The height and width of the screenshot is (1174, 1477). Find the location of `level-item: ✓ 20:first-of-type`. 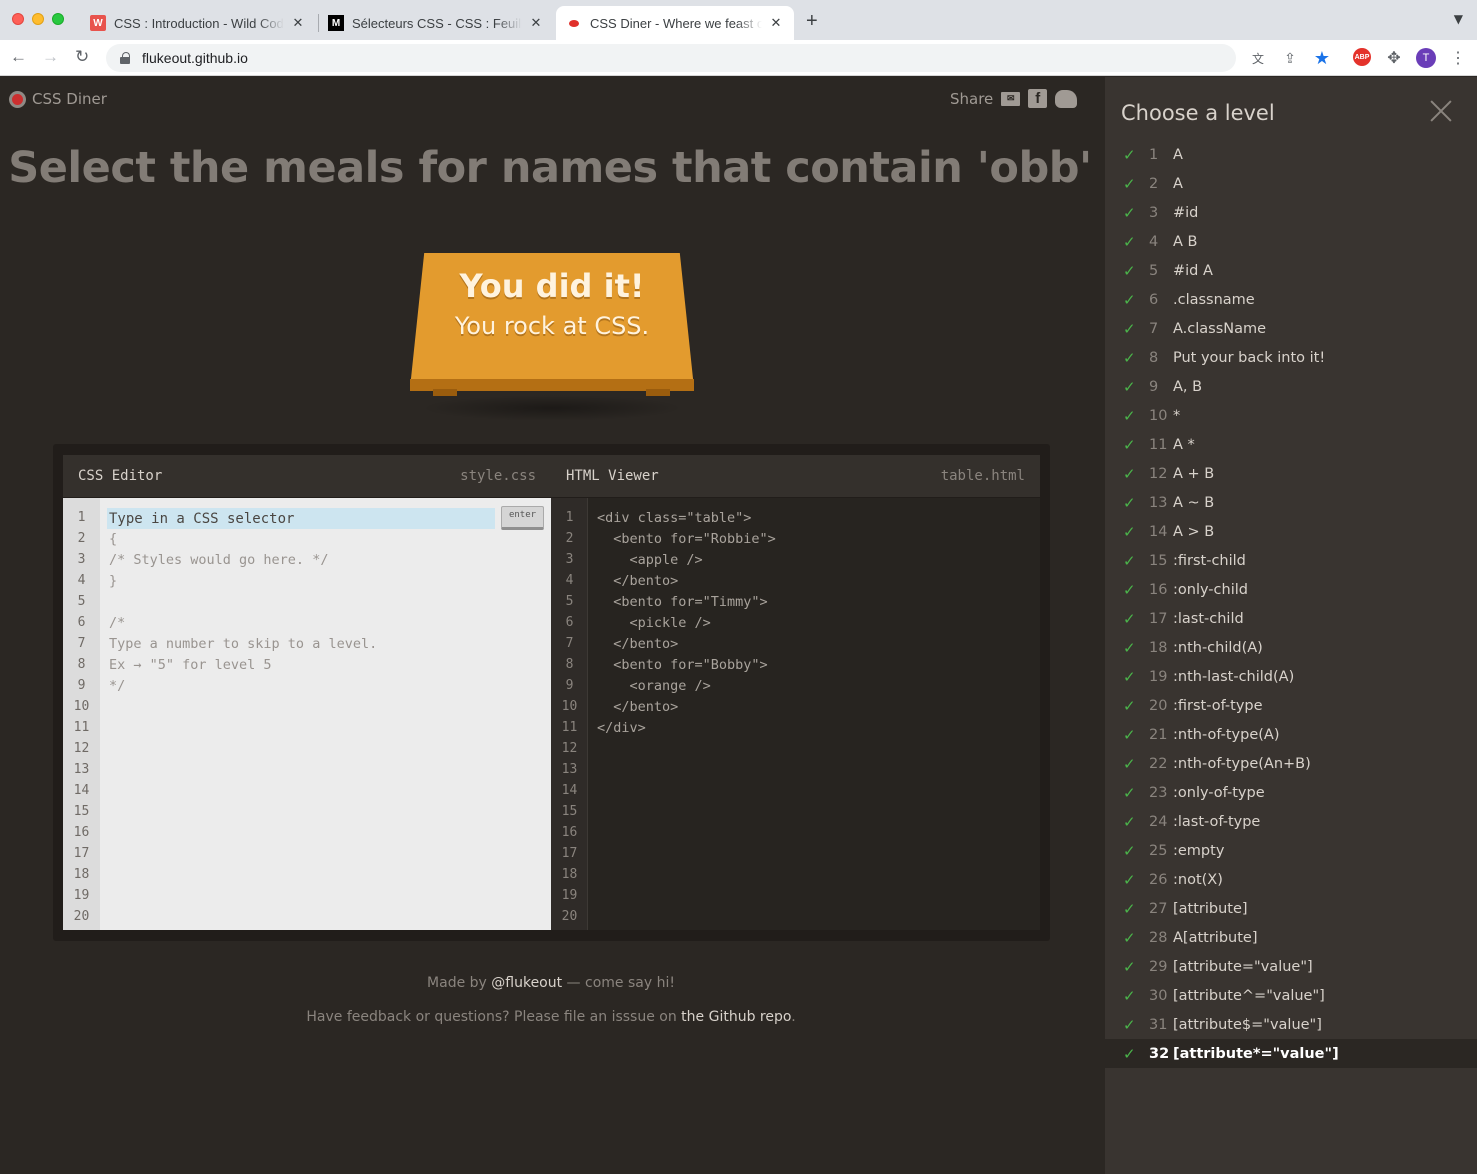

level-item: ✓ 20:first-of-type is located at coordinates (1291, 705).